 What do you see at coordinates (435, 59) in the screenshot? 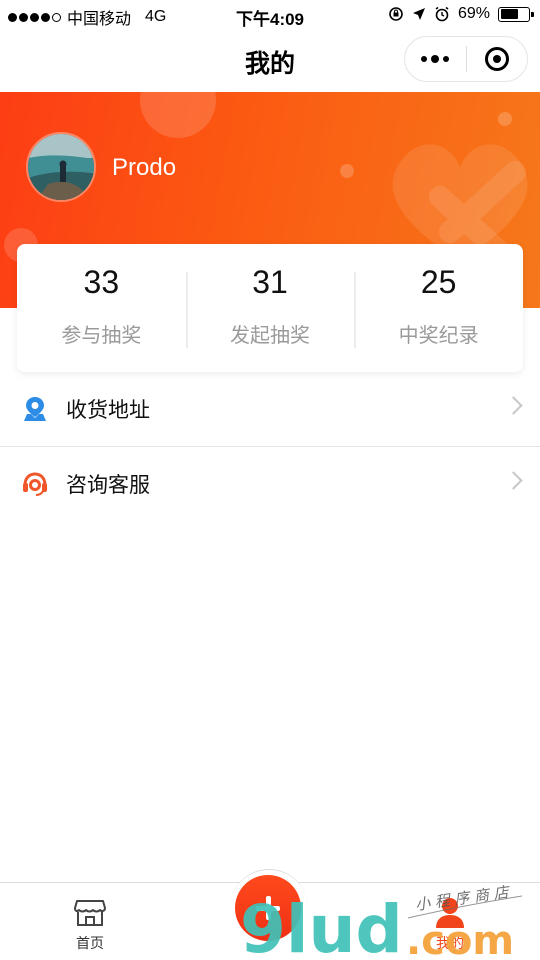
I see `more-options-button` at bounding box center [435, 59].